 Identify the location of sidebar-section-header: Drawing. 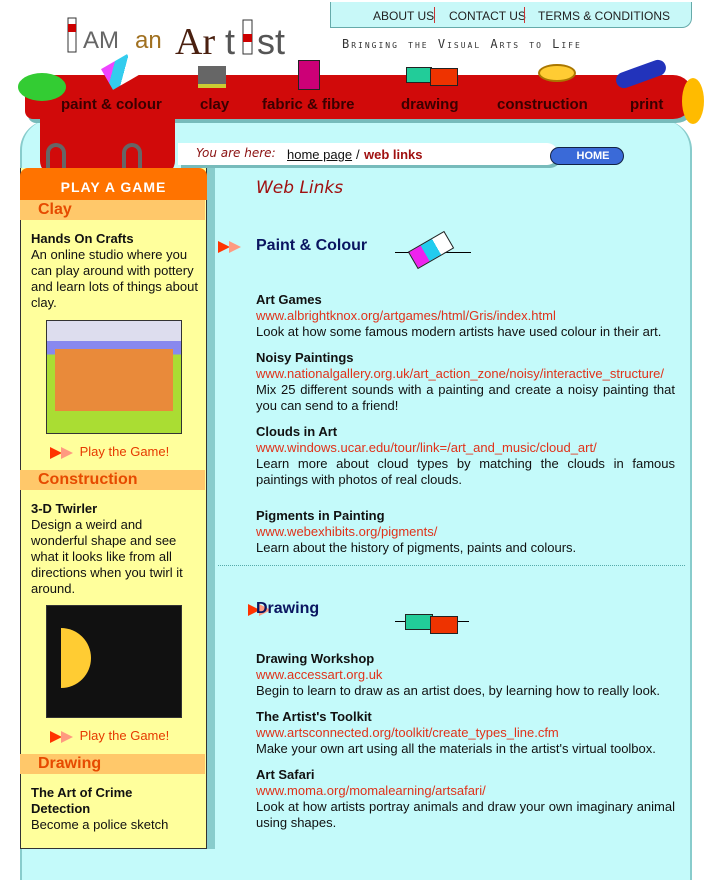
(112, 764).